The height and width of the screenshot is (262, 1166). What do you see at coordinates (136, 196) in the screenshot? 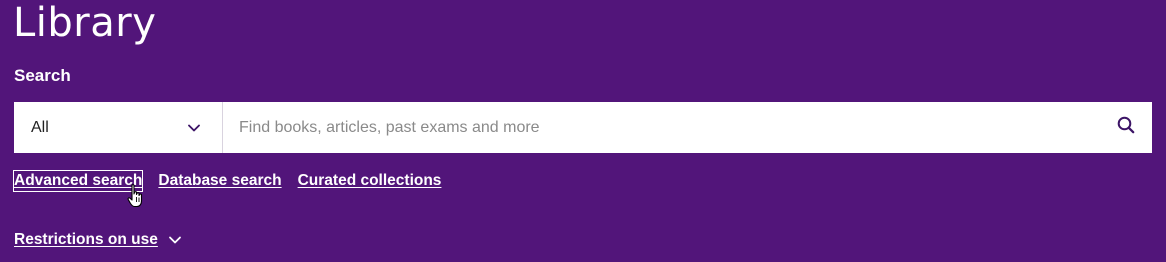
I see `hand-pointer-cursor-icon` at bounding box center [136, 196].